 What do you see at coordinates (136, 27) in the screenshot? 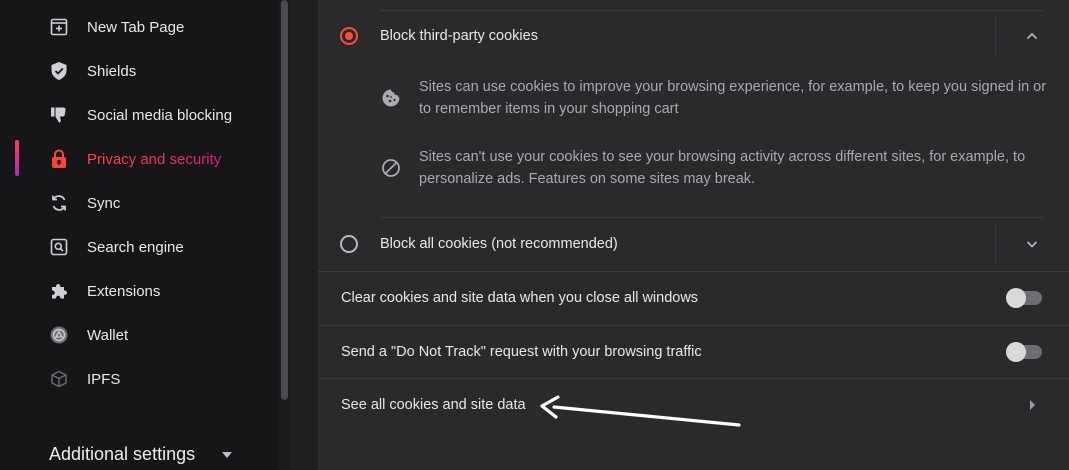
I see `sidebar-item-label: New Tab Page` at bounding box center [136, 27].